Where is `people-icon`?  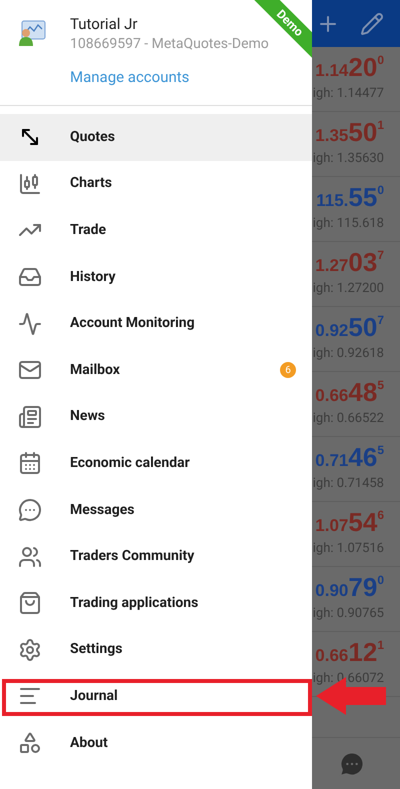
people-icon is located at coordinates (30, 556).